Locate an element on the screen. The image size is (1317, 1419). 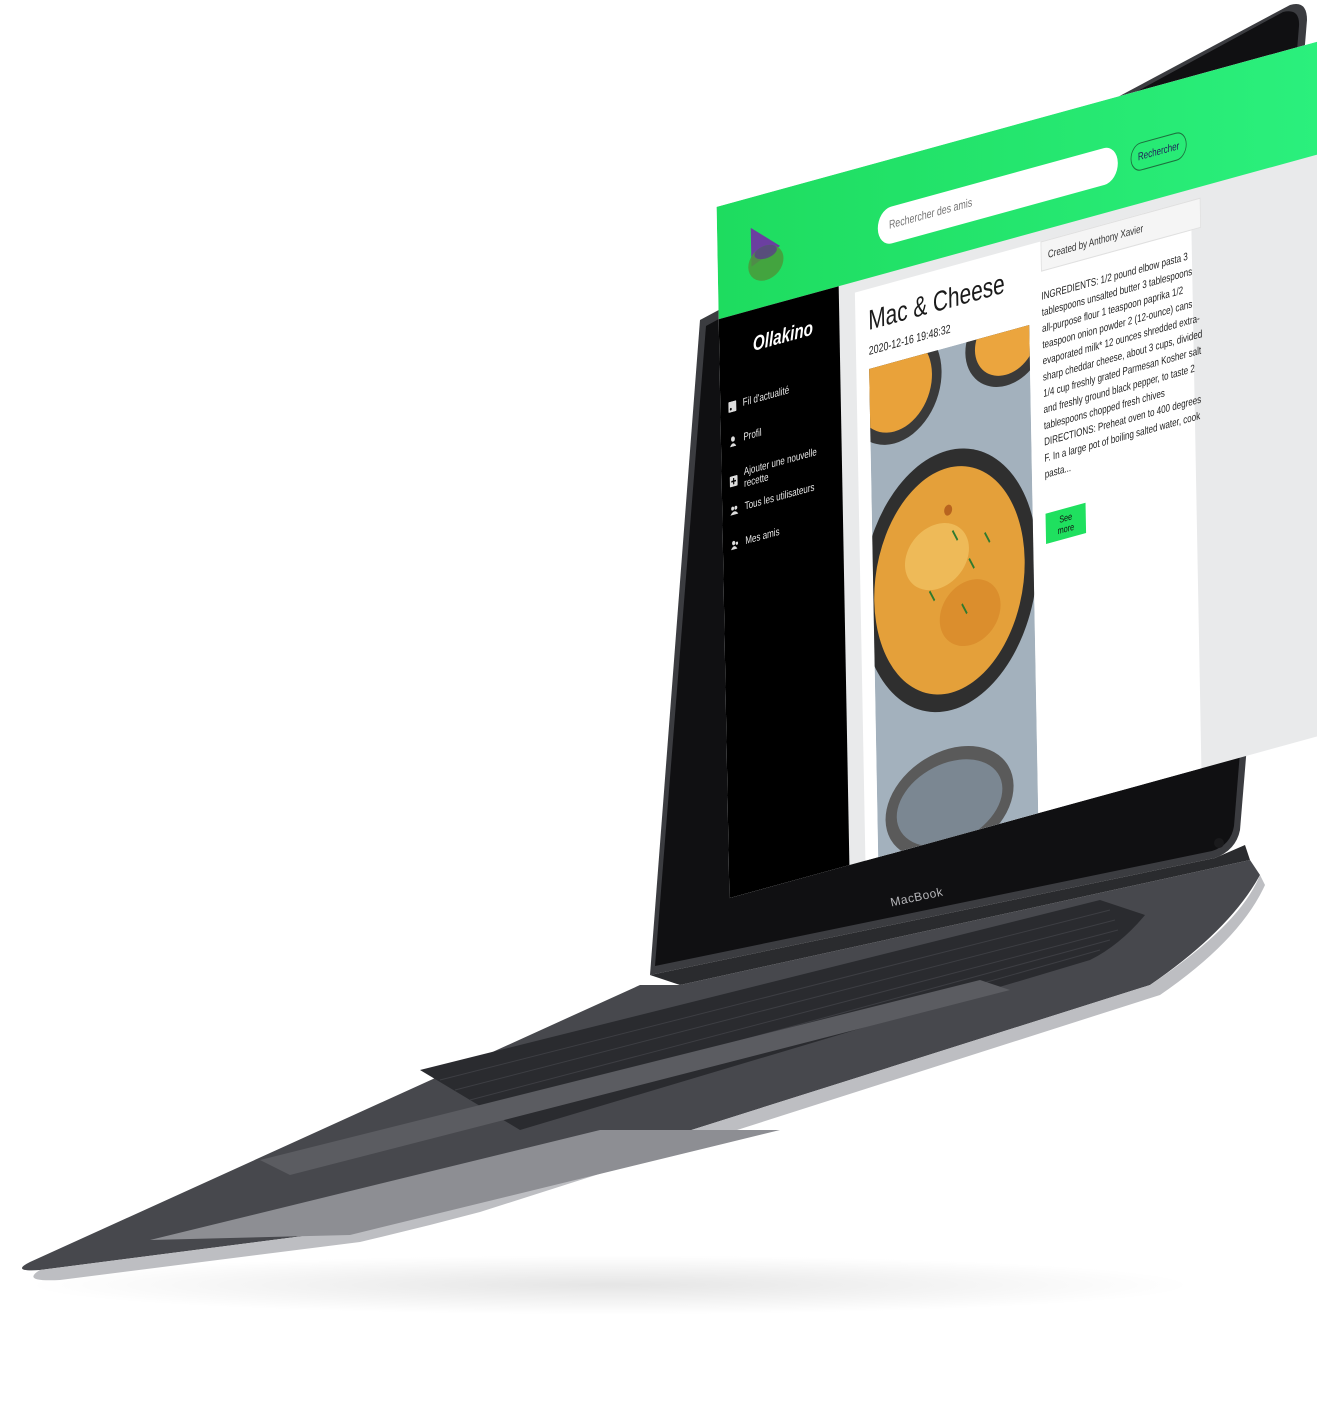
users-icon is located at coordinates (734, 510).